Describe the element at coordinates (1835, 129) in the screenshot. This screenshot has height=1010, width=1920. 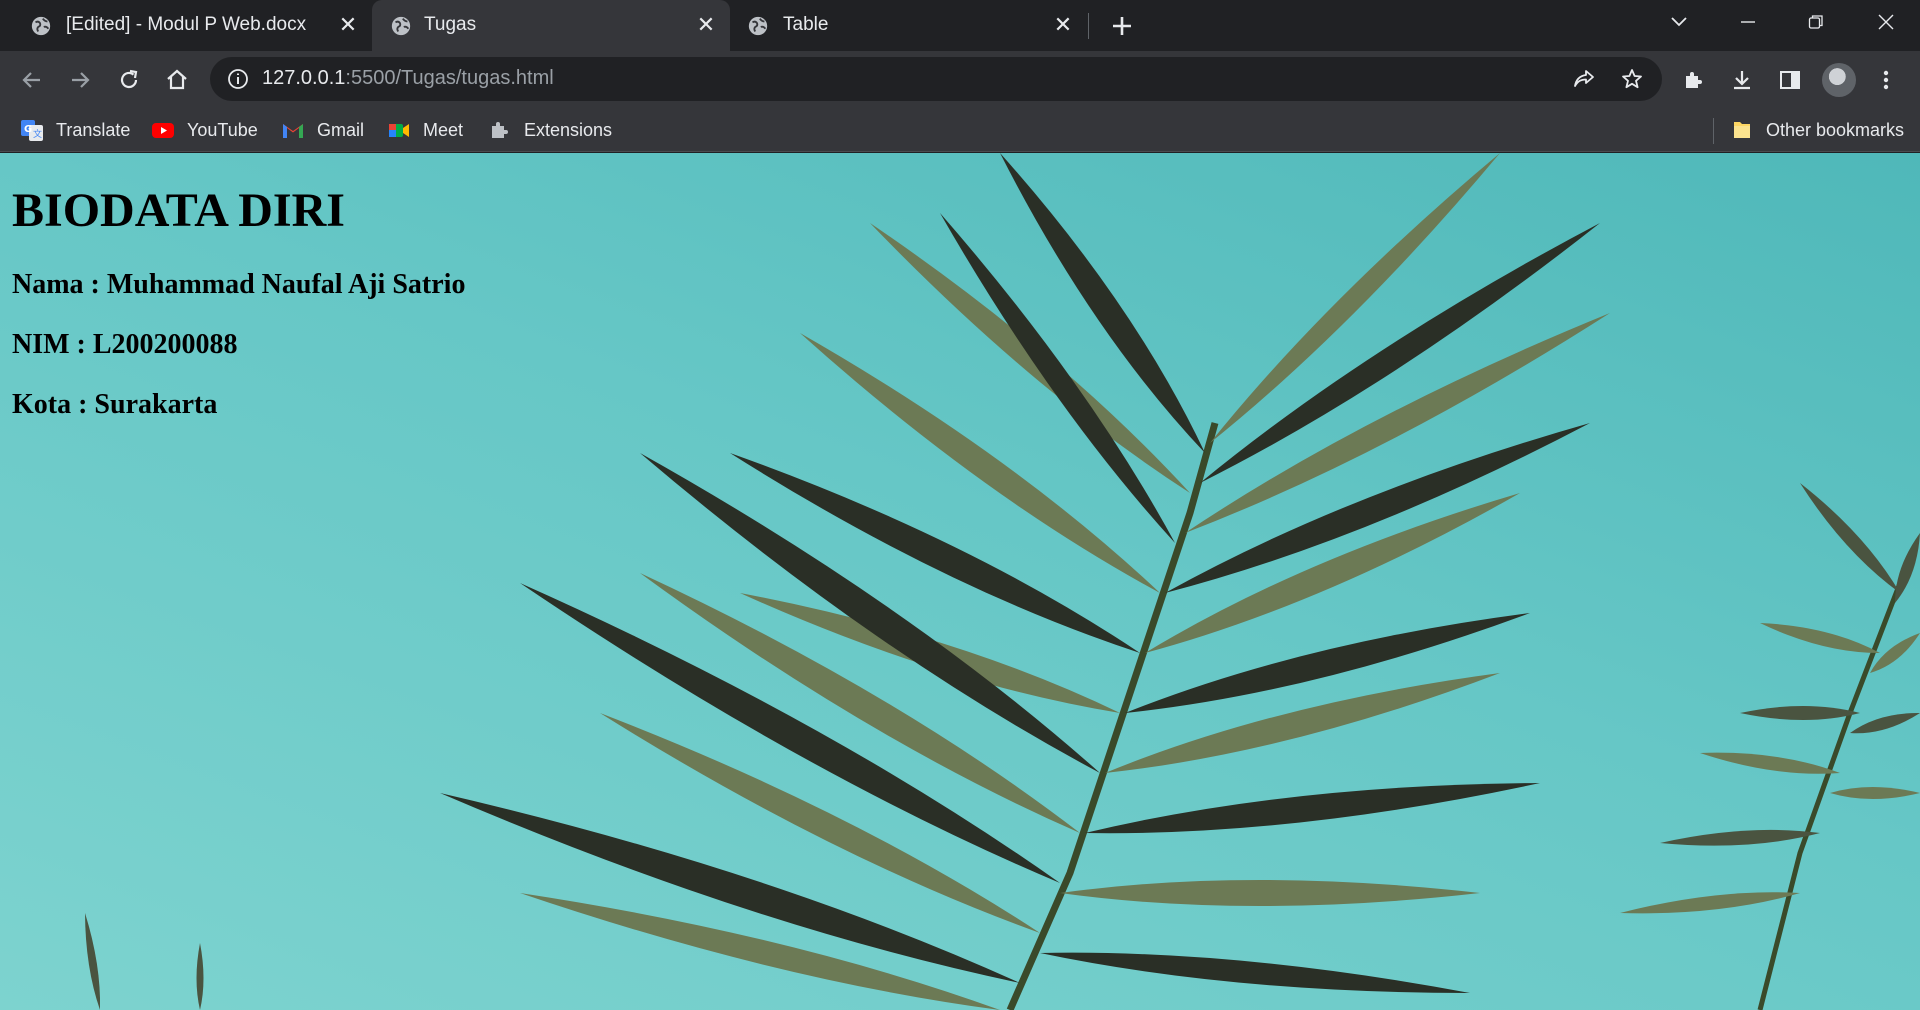
I see `bookmark-label: Other bookmarks` at that location.